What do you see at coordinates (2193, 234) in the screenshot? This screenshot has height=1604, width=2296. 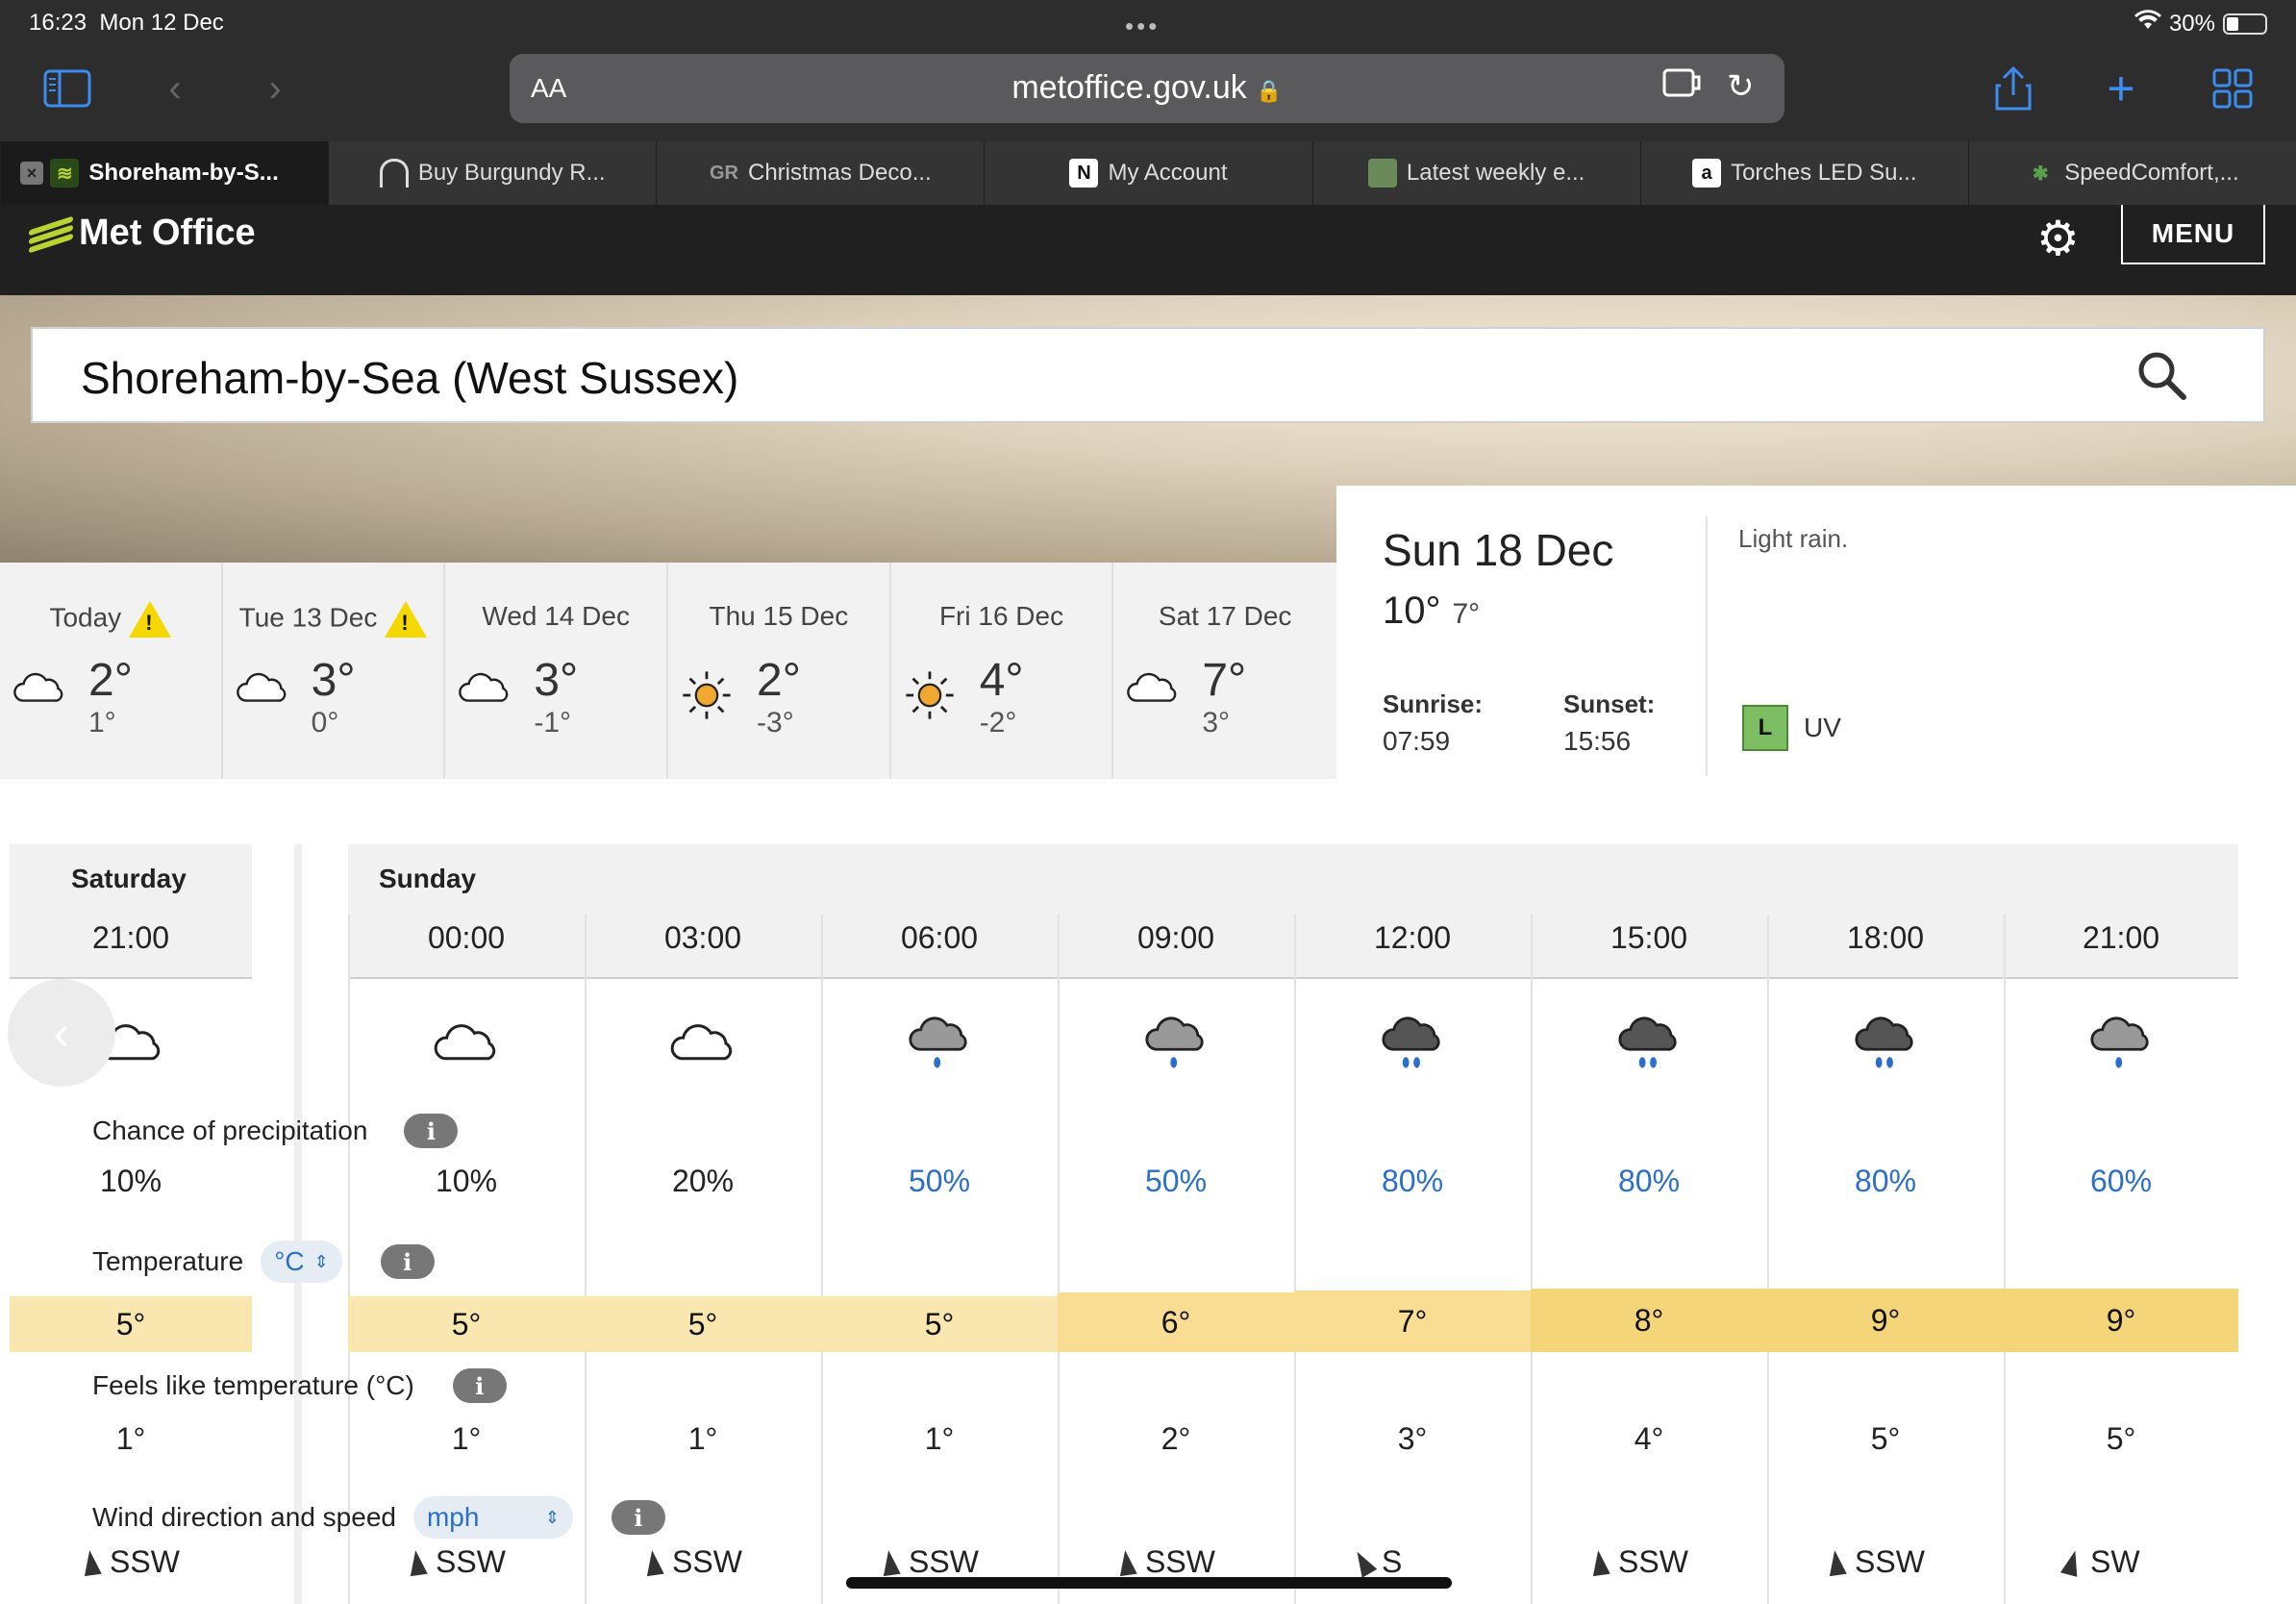 I see `menu-button: MENU` at bounding box center [2193, 234].